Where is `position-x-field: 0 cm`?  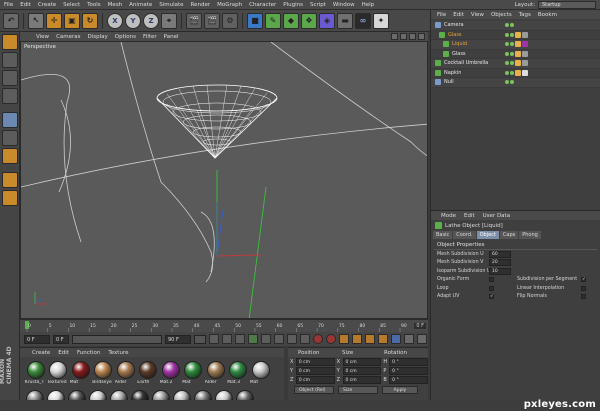
position-x-field: 0 cm is located at coordinates (315, 361).